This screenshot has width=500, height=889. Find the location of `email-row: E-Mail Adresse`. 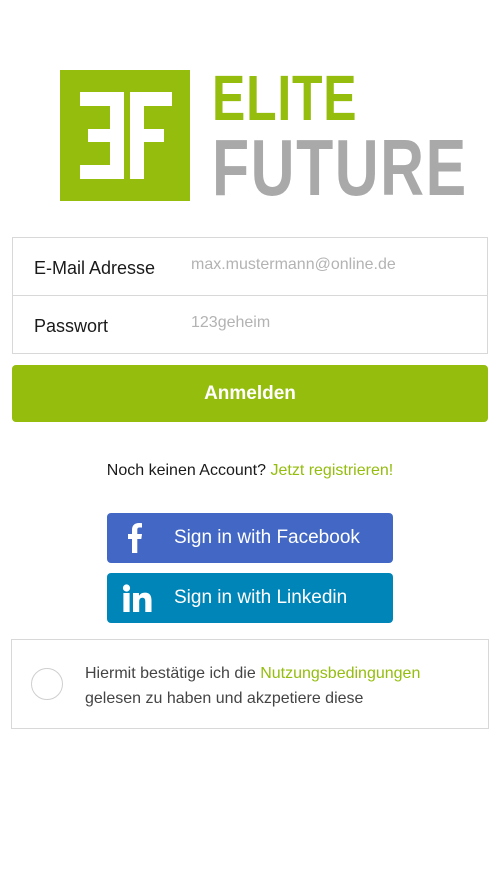

email-row: E-Mail Adresse is located at coordinates (250, 267).